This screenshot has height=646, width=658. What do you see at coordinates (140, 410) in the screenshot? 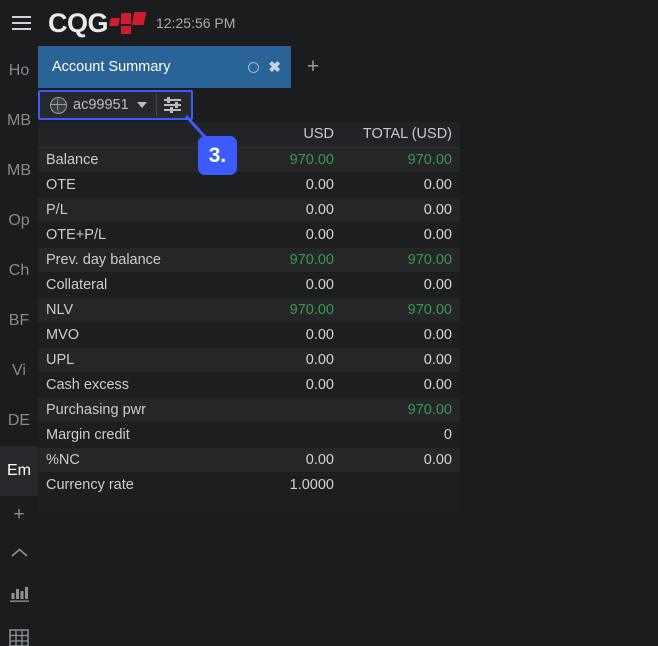
I see `row-label: Purchasing pwr` at bounding box center [140, 410].